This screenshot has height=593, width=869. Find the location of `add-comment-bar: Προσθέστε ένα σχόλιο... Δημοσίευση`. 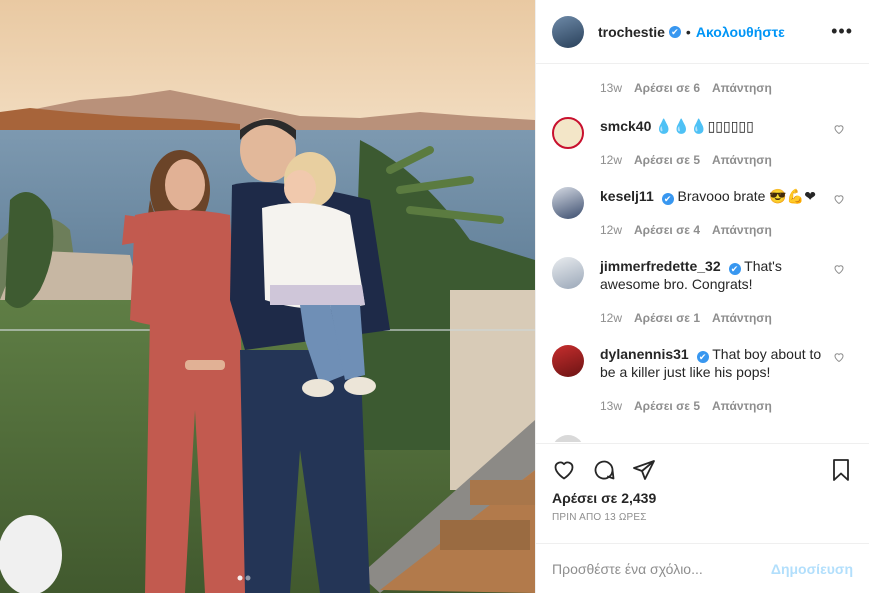

add-comment-bar: Προσθέστε ένα σχόλιο... Δημοσίευση is located at coordinates (702, 568).